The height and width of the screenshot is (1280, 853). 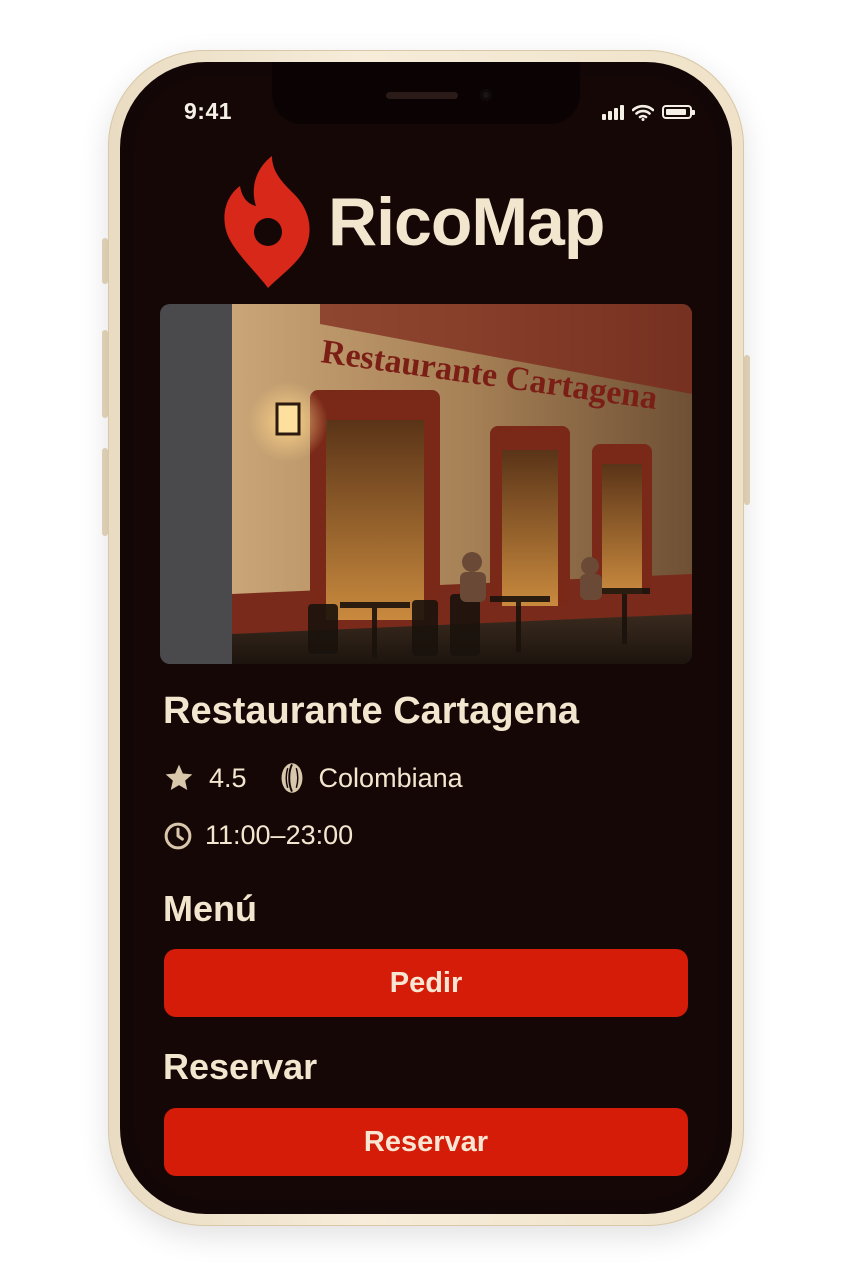 What do you see at coordinates (426, 983) in the screenshot?
I see `order-button: Pedir` at bounding box center [426, 983].